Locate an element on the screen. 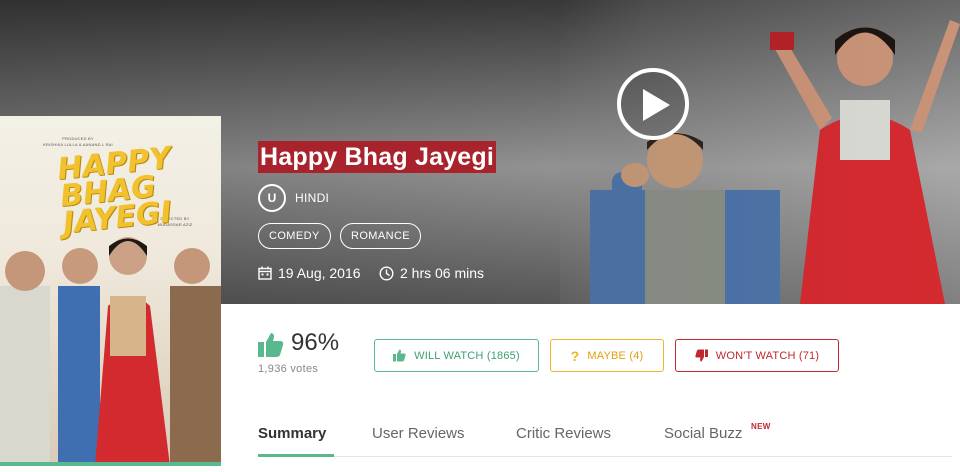 The image size is (960, 472). tab-user-reviews: User Reviews is located at coordinates (418, 433).